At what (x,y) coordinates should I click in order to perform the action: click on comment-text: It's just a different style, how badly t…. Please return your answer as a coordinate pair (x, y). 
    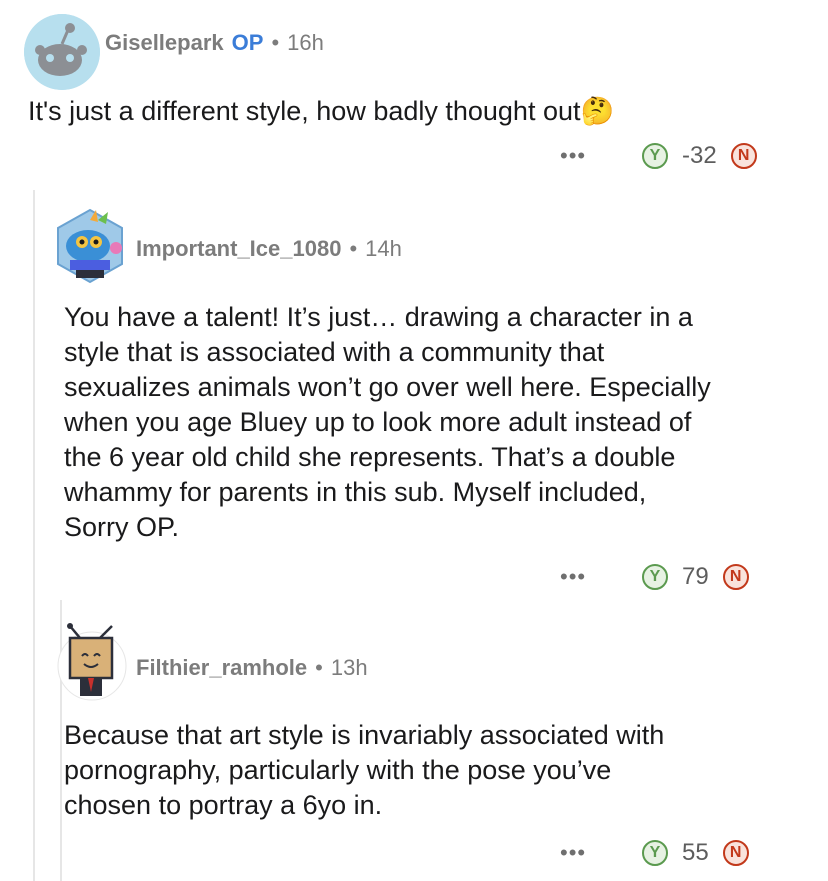
    Looking at the image, I should click on (304, 111).